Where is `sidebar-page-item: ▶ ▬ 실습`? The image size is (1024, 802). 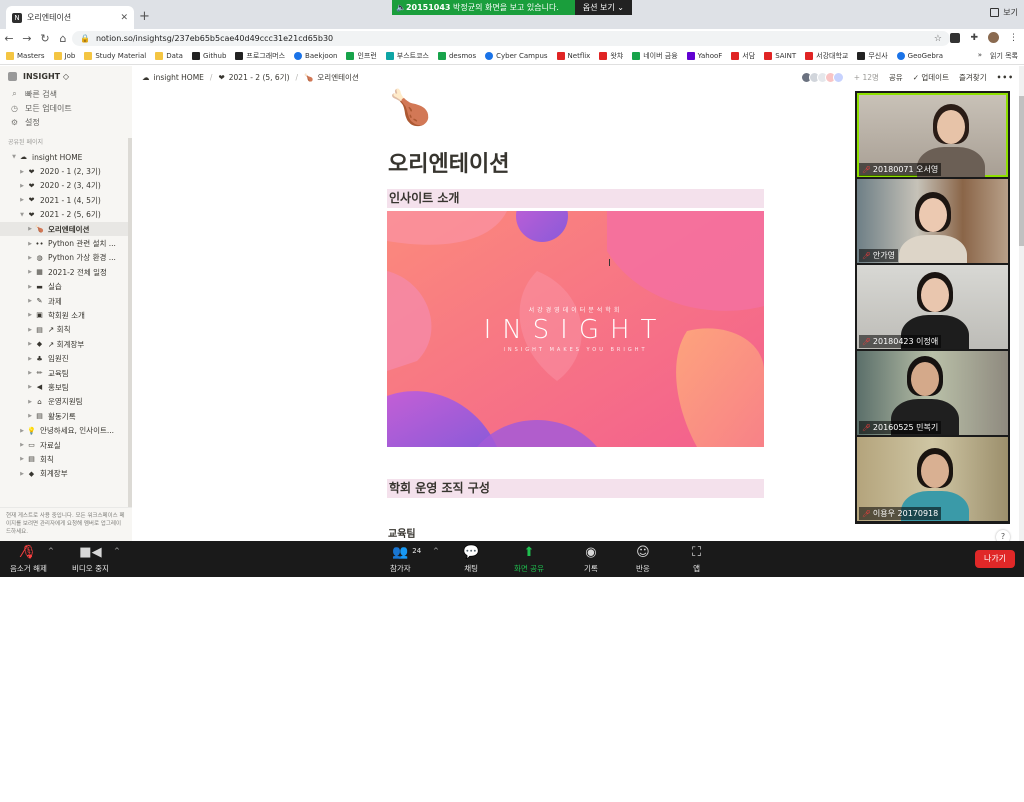
sidebar-page-item: ▶ ▬ 실습 is located at coordinates (66, 287).